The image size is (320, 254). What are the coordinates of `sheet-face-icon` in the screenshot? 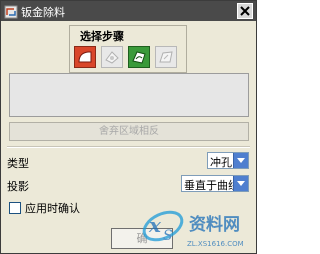 It's located at (85, 57).